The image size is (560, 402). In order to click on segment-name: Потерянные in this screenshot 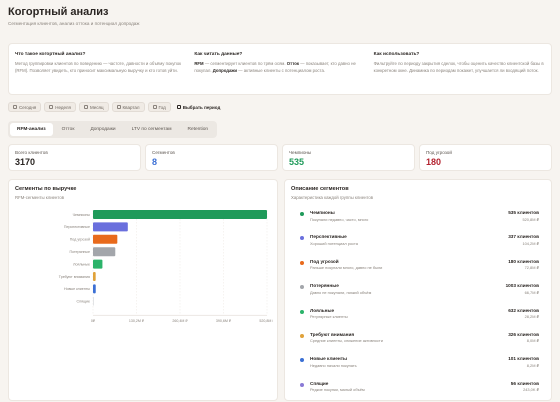, I will do `click(324, 286)`.